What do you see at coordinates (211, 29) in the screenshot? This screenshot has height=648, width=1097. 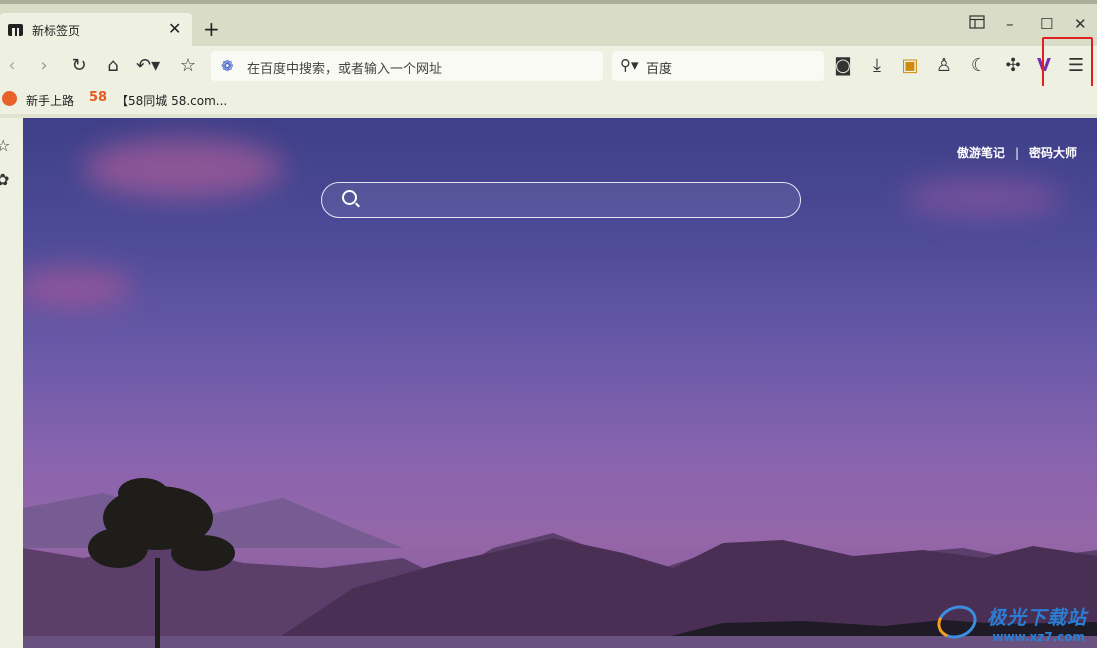 I see `new-tab-button: +` at bounding box center [211, 29].